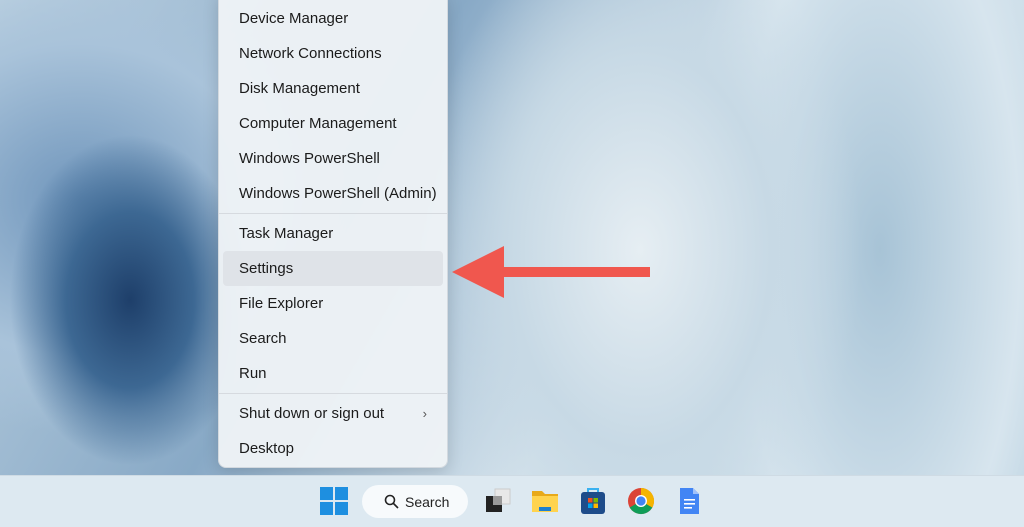 This screenshot has width=1024, height=527. What do you see at coordinates (333, 123) in the screenshot?
I see `menu-item-computer-management: Computer Management` at bounding box center [333, 123].